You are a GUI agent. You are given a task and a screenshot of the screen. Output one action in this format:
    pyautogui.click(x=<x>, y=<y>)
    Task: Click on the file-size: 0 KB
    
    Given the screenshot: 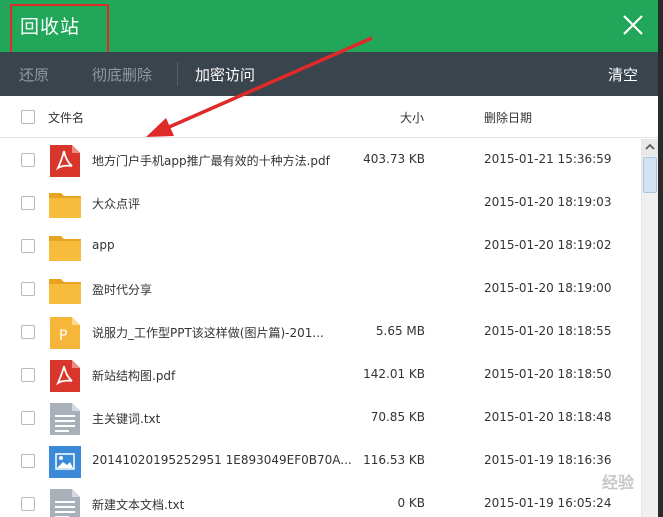 What is the action you would take?
    pyautogui.click(x=411, y=503)
    